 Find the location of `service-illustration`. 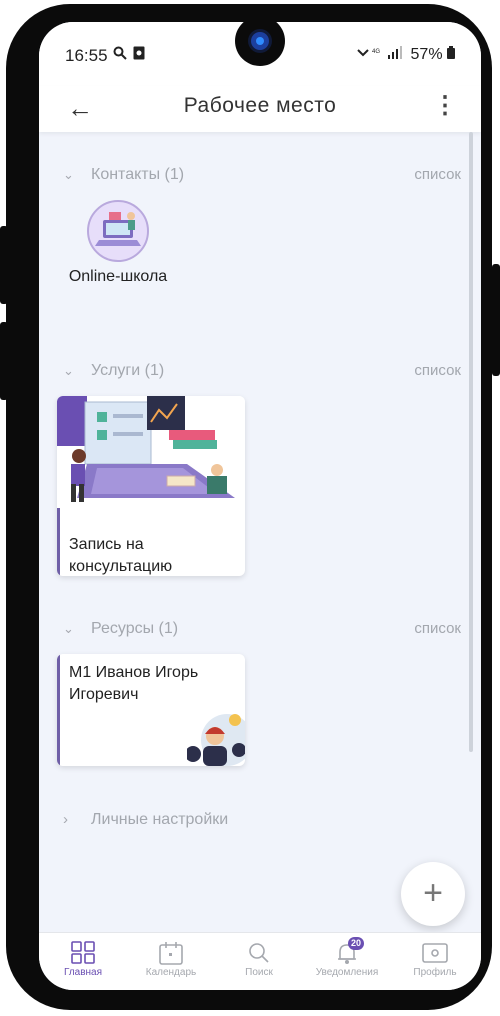

service-illustration is located at coordinates (151, 452).